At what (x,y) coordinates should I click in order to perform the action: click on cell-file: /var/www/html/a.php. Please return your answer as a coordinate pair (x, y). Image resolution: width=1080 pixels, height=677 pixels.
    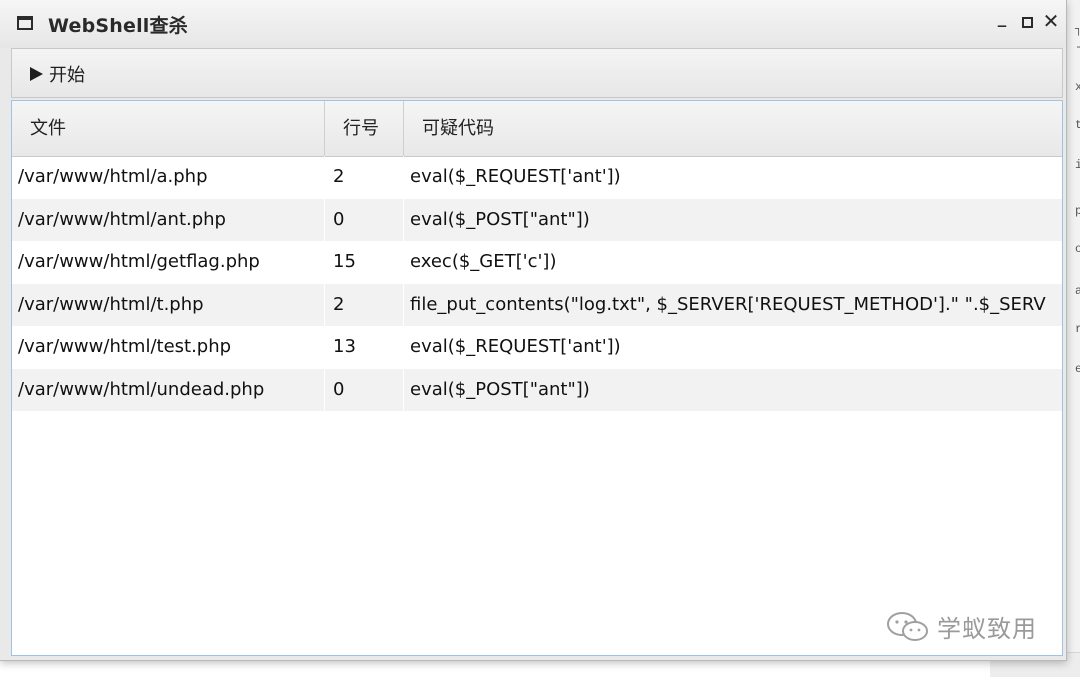
    Looking at the image, I should click on (168, 177).